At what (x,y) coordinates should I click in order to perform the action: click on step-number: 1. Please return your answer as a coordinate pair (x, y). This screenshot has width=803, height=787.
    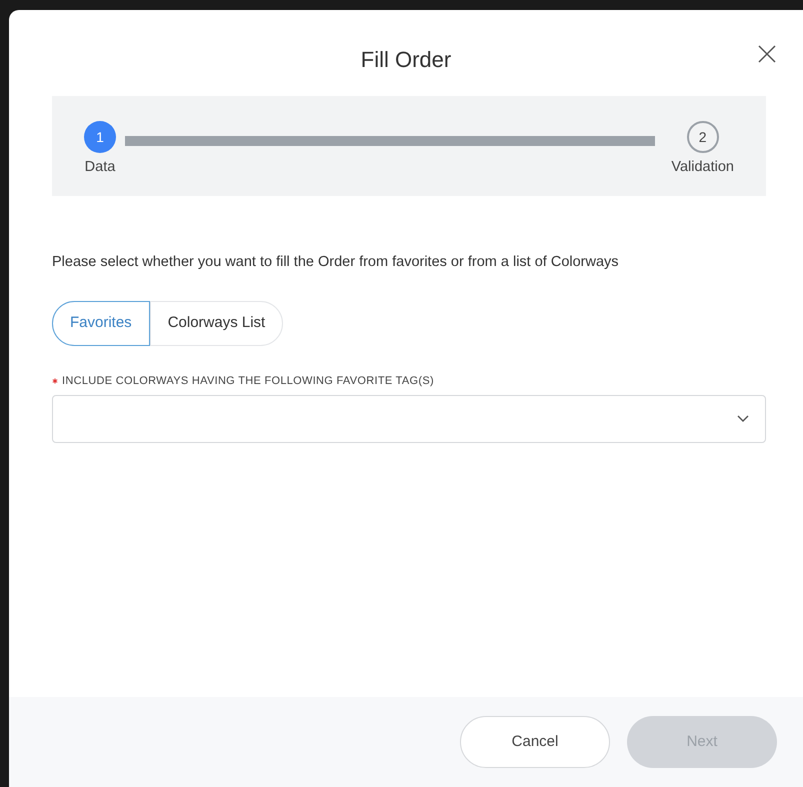
    Looking at the image, I should click on (100, 137).